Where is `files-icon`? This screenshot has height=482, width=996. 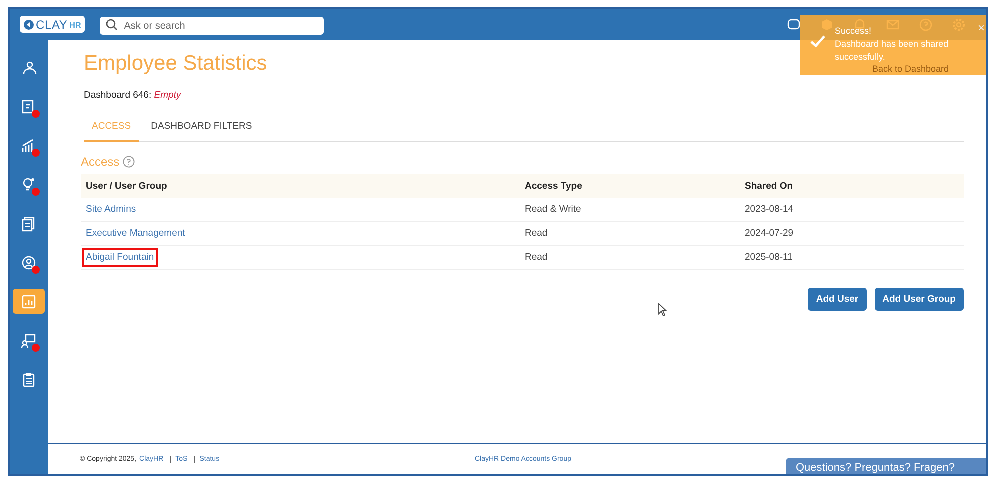
files-icon is located at coordinates (29, 224).